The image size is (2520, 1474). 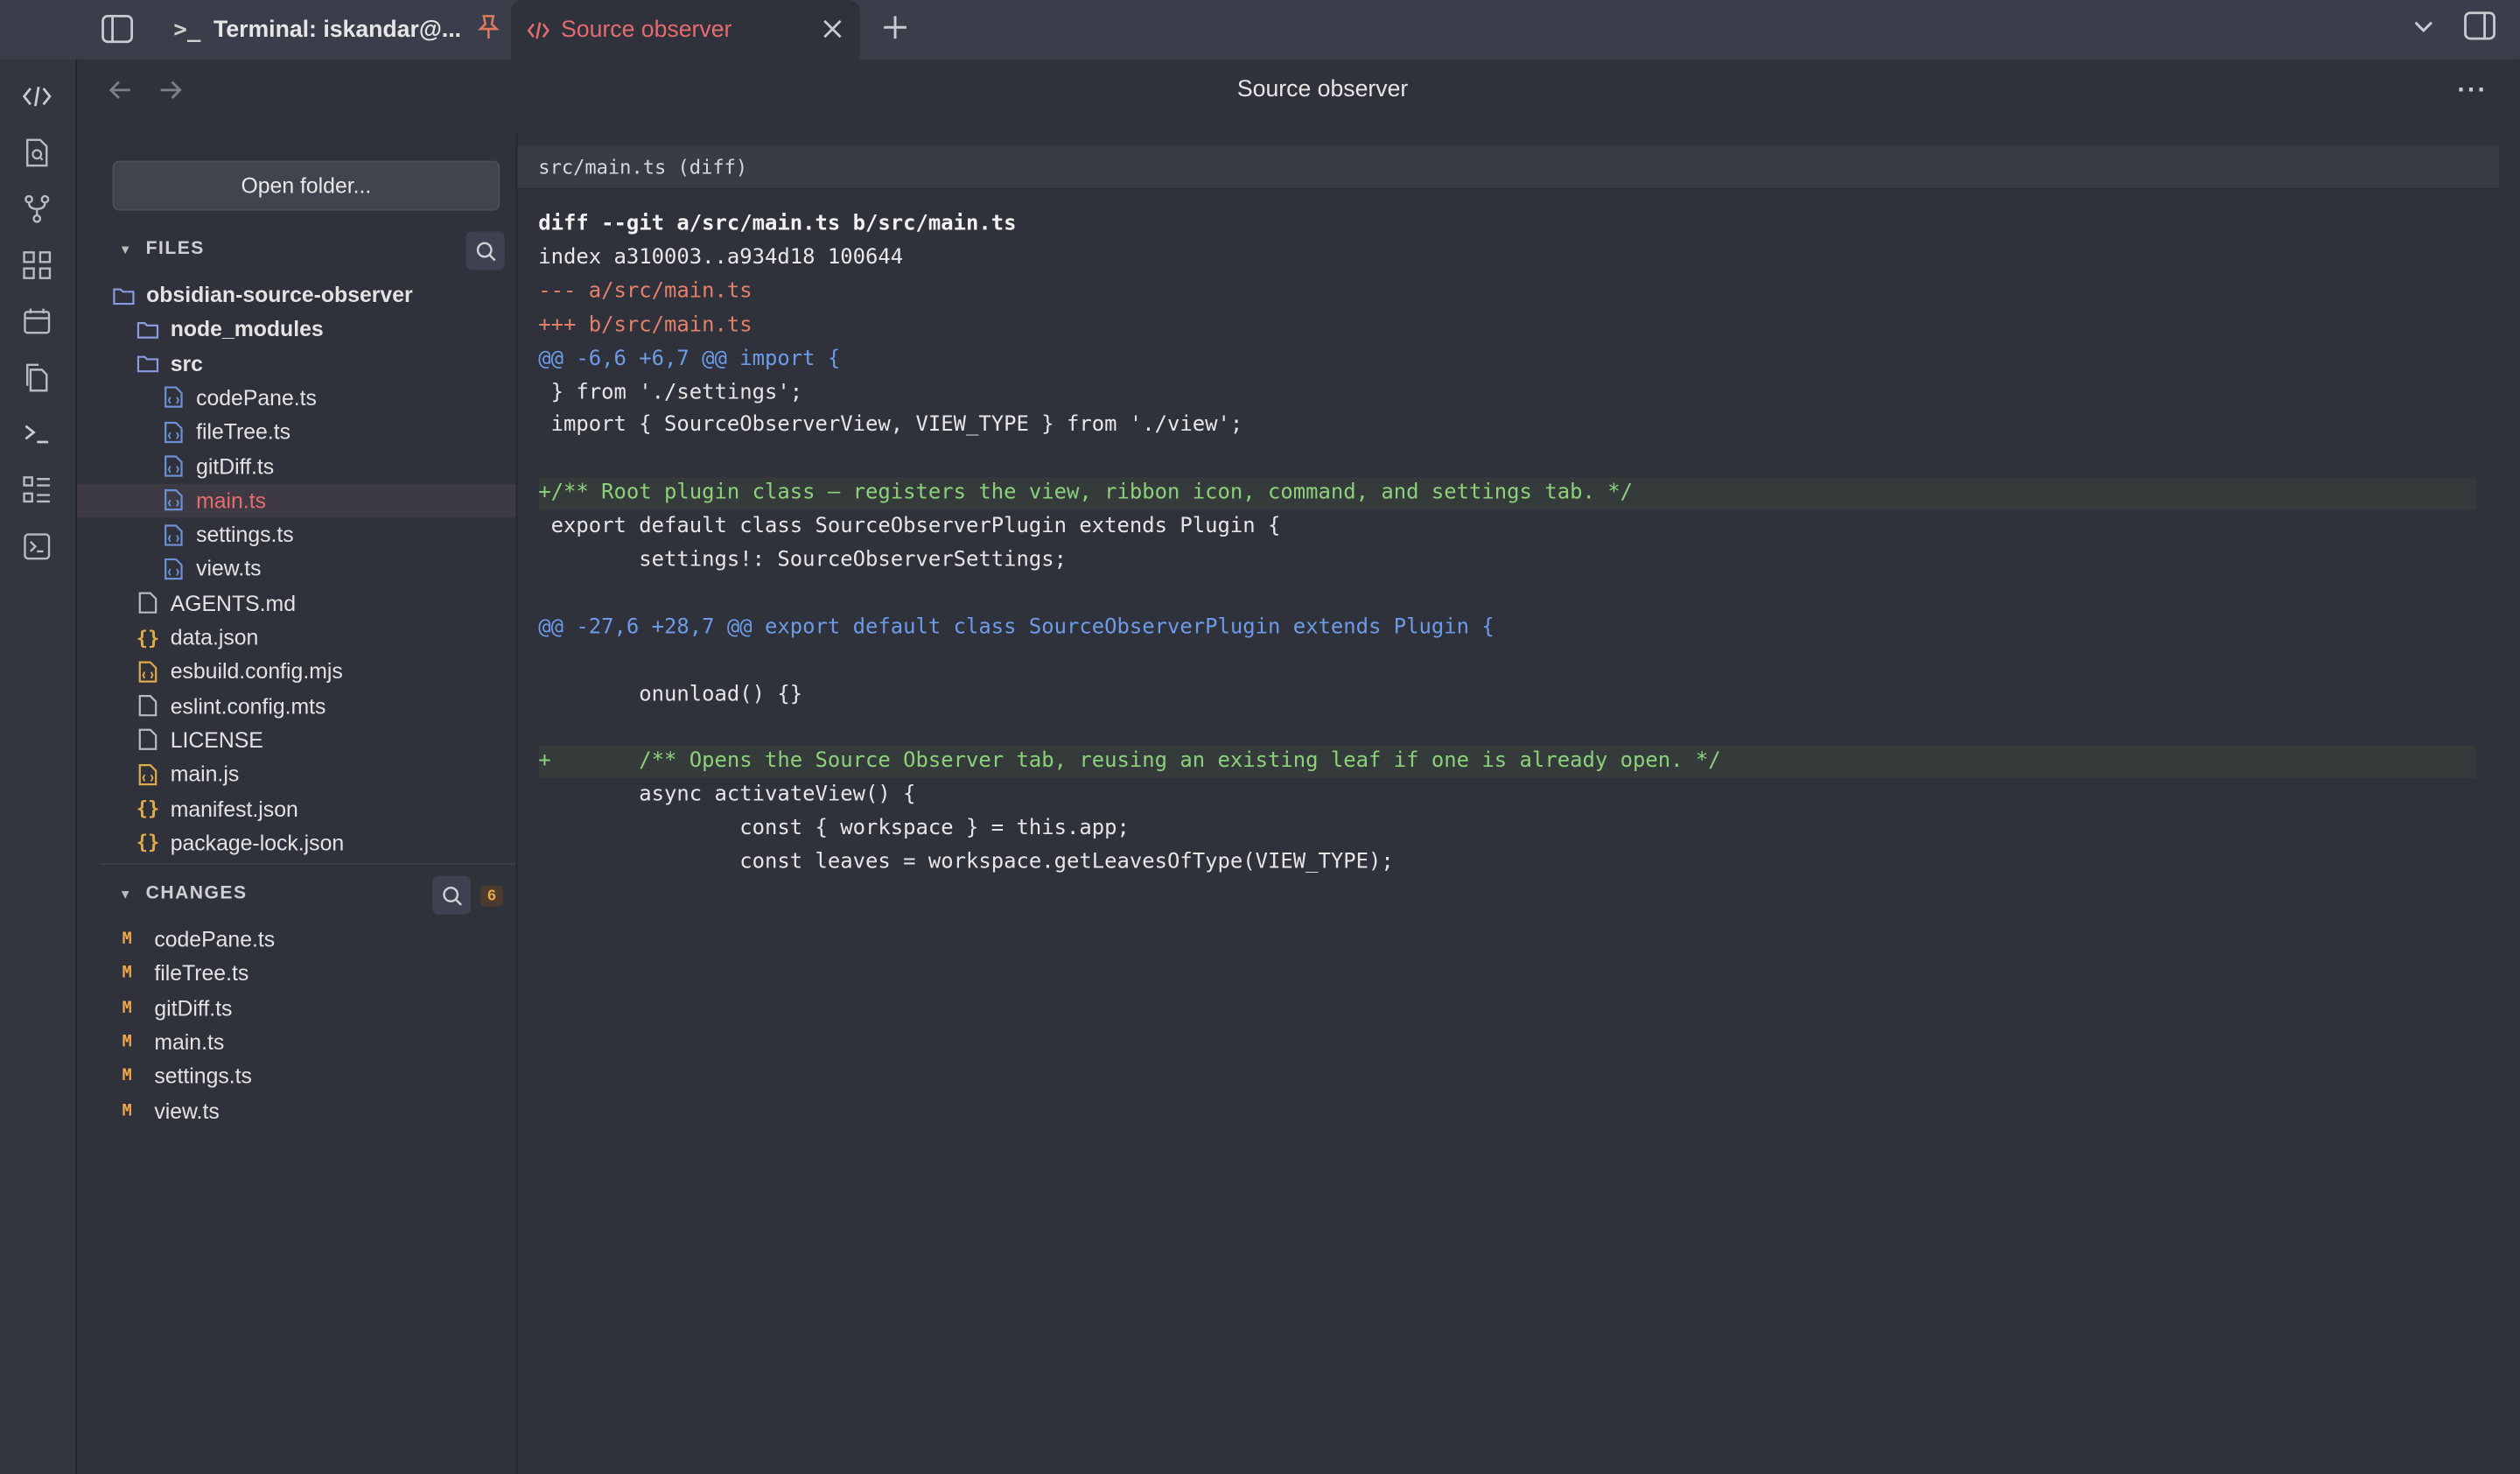 I want to click on new-tab-icon, so click(x=895, y=27).